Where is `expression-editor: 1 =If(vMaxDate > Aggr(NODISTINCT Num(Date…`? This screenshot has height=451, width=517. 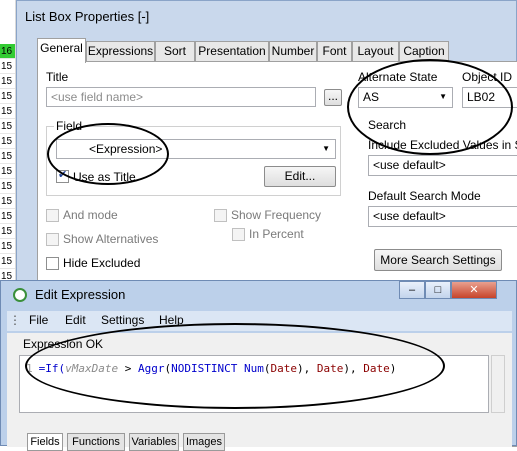
expression-editor: 1 =If(vMaxDate > Aggr(NODISTINCT Num(Date… is located at coordinates (254, 384).